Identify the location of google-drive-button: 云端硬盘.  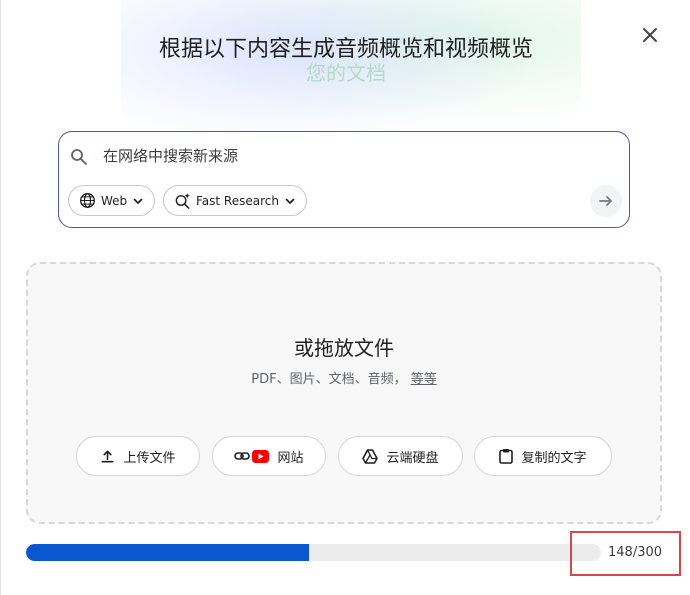
(400, 456).